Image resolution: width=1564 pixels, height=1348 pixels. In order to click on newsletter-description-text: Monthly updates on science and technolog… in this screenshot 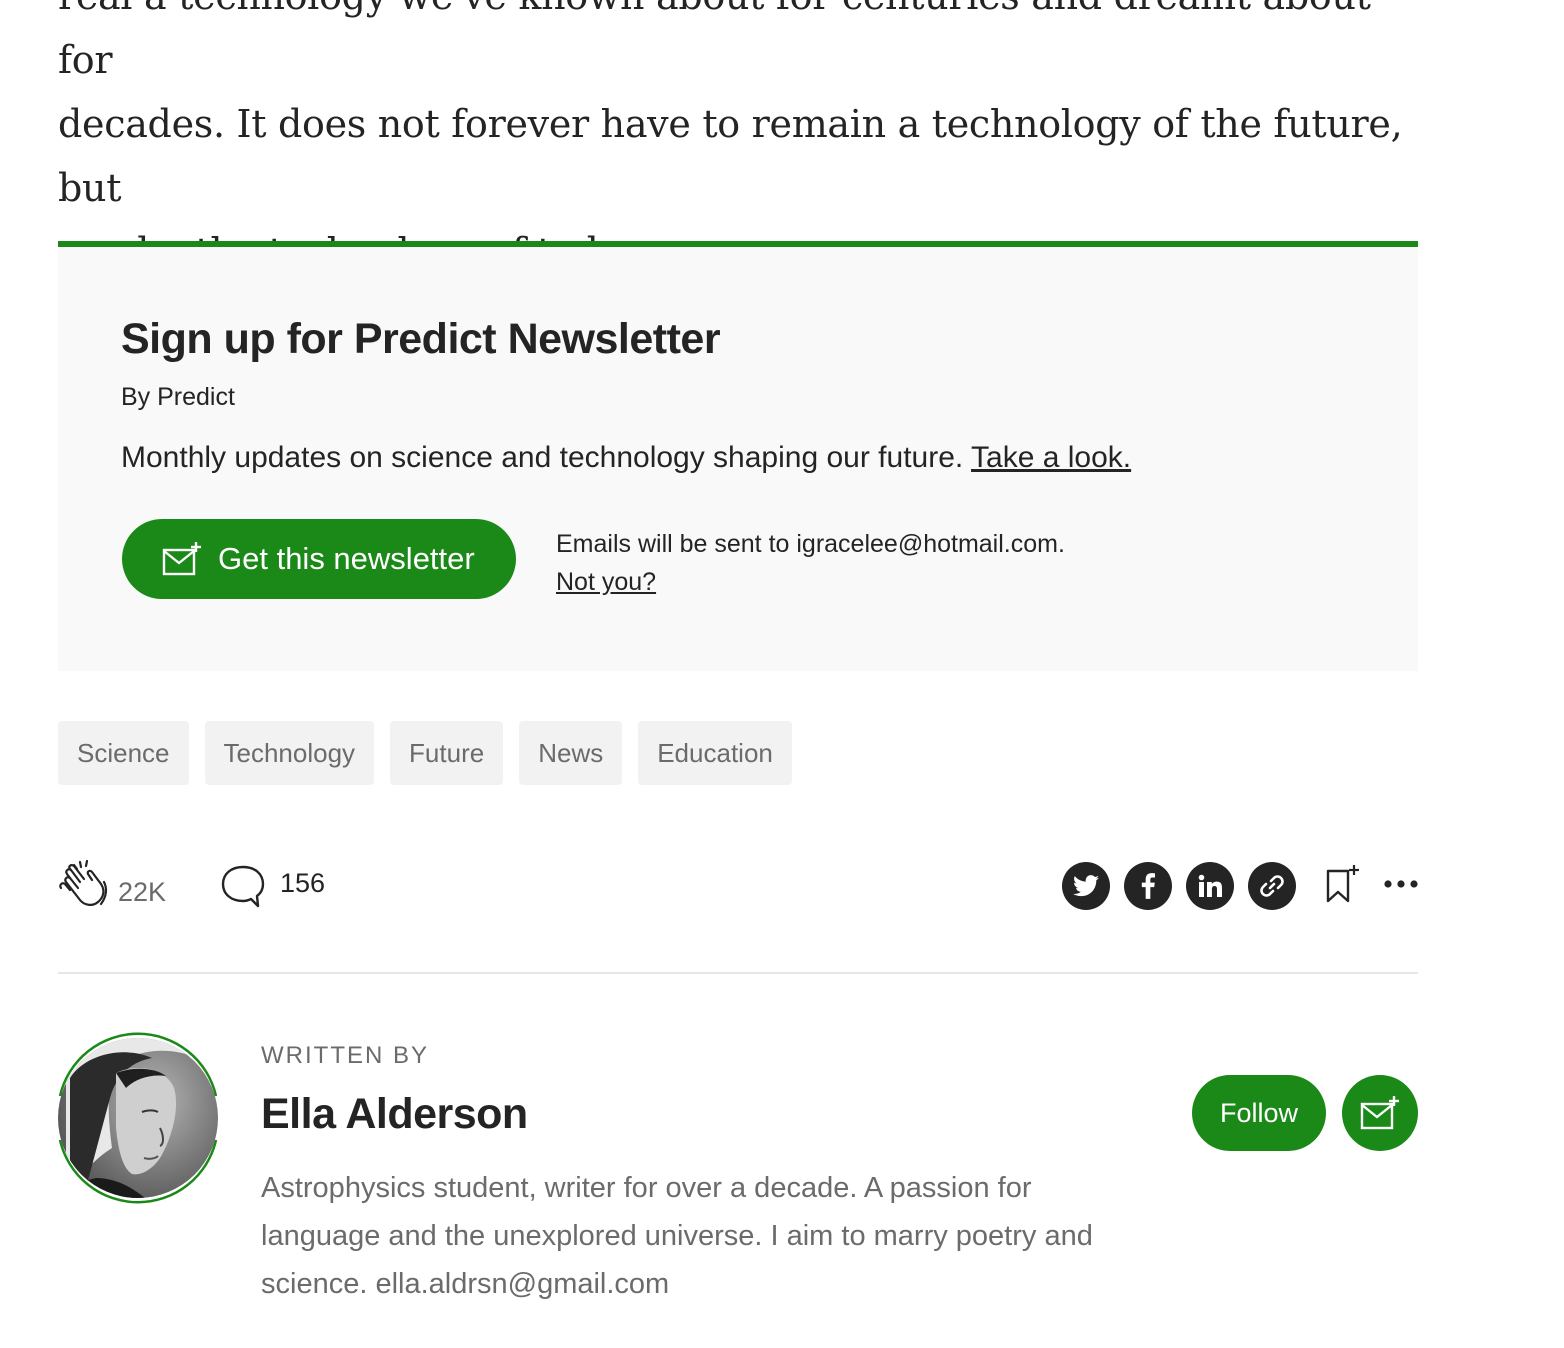, I will do `click(542, 457)`.